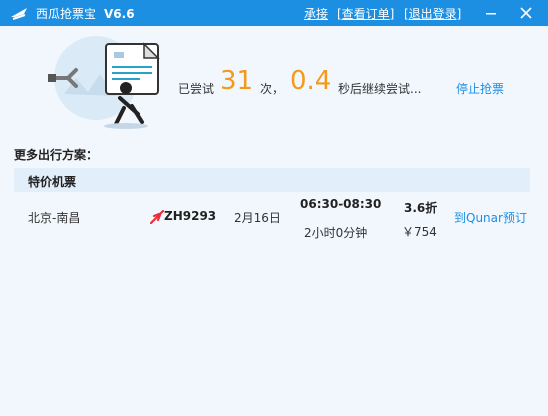 Image resolution: width=548 pixels, height=416 pixels. Describe the element at coordinates (491, 13) in the screenshot. I see `minimize-icon` at that location.